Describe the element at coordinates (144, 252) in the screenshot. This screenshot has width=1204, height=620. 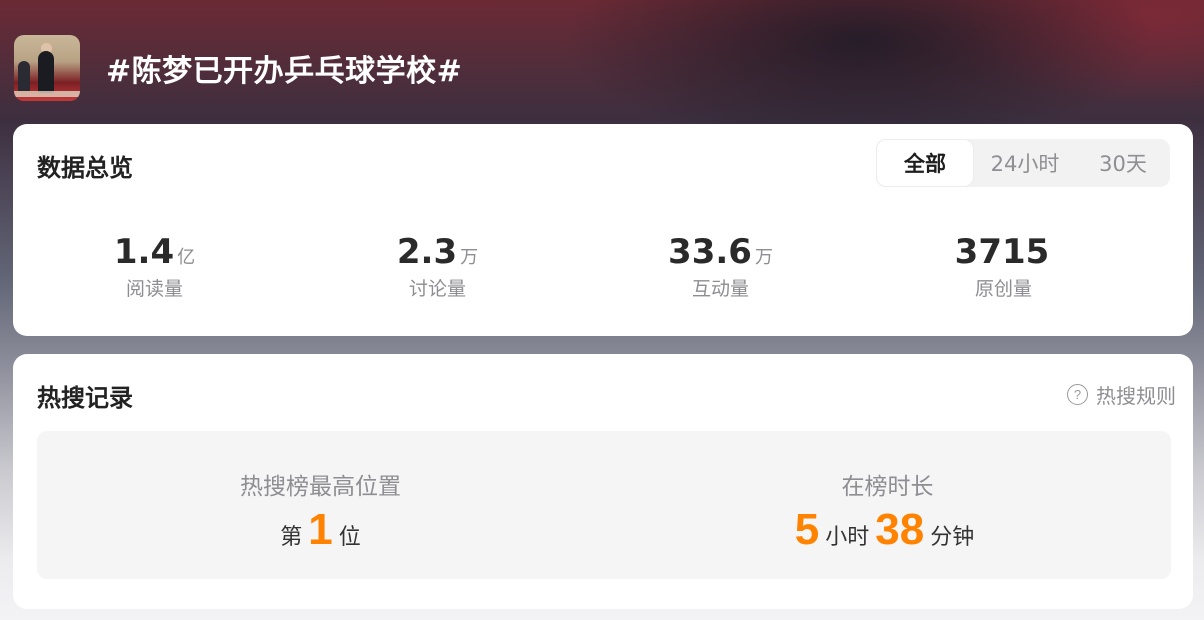
I see `stat-value: 1.4` at that location.